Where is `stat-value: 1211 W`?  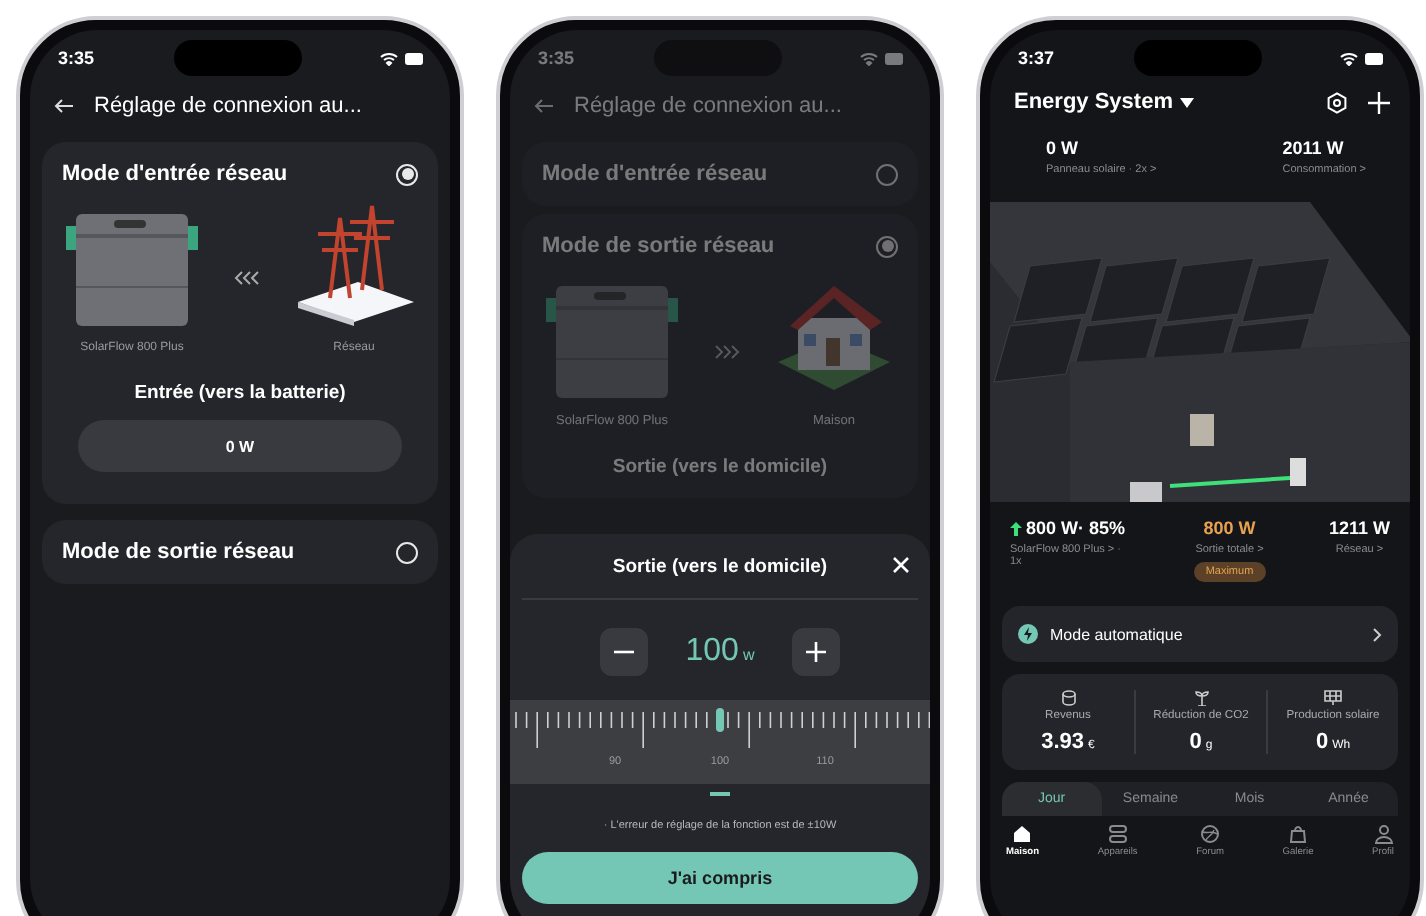
stat-value: 1211 W is located at coordinates (1359, 528).